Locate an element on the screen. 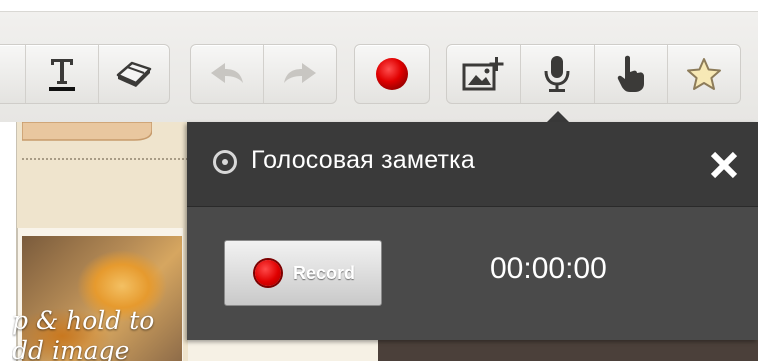  hidden-tool-button is located at coordinates (13, 74).